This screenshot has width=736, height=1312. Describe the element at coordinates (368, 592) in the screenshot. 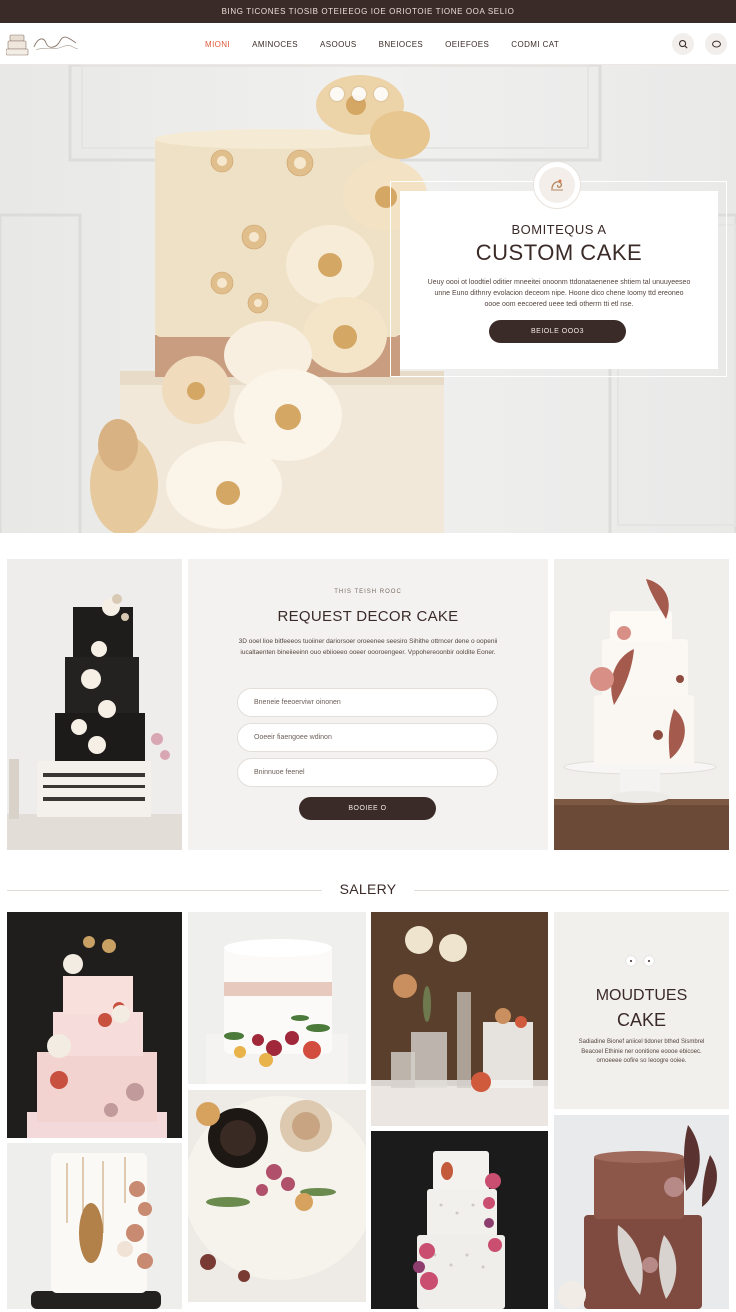

I see `request-eyebrow: THIS TEISH ROOC` at that location.